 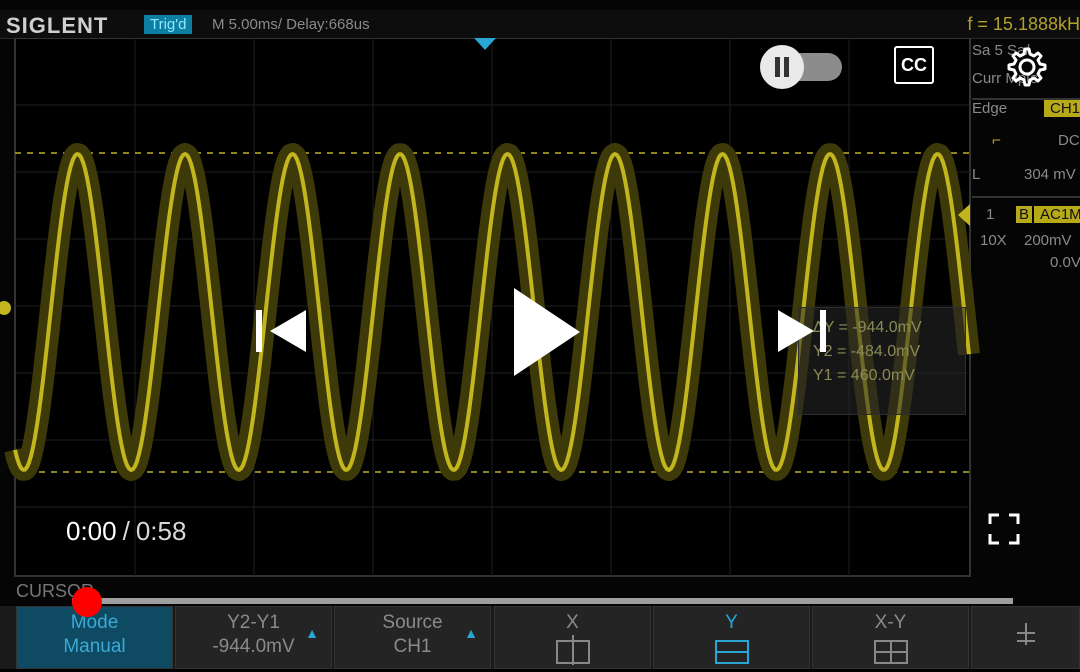 I want to click on progress-bar, so click(x=542, y=601).